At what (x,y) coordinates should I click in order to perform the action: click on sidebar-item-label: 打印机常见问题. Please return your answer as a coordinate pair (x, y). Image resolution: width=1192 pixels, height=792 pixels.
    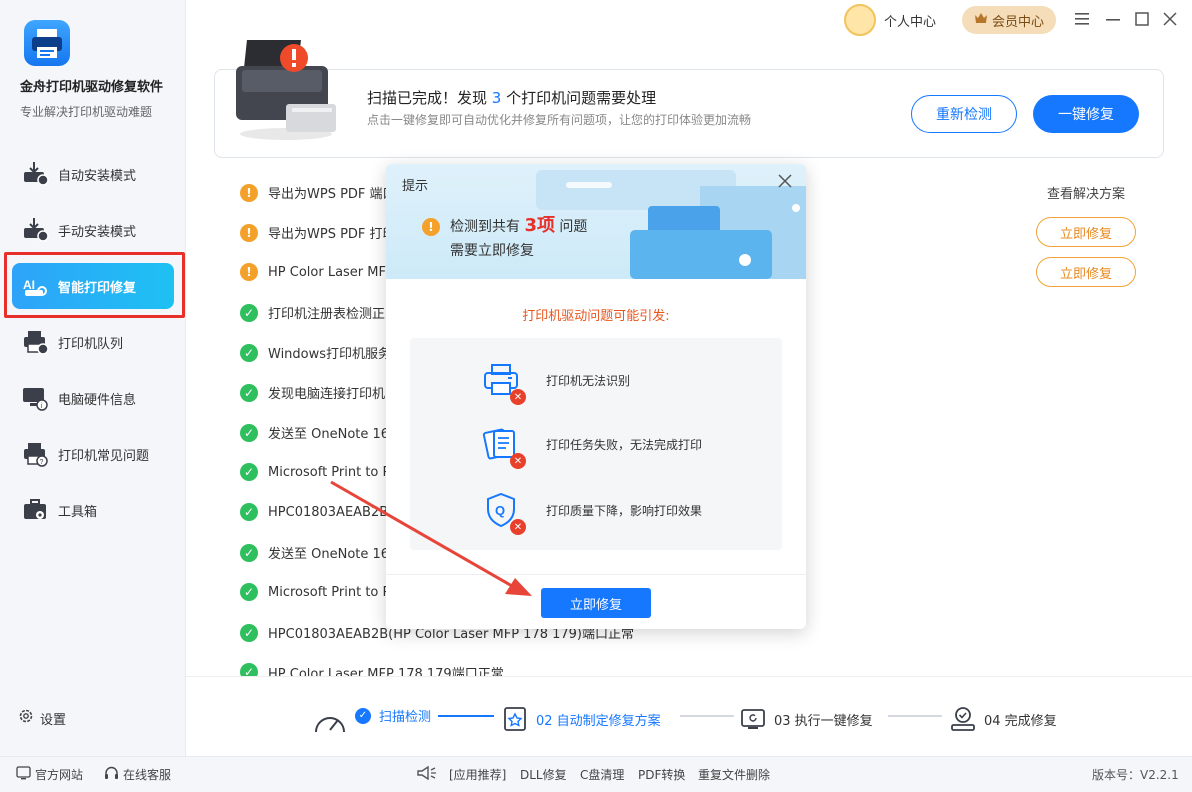
    Looking at the image, I should click on (104, 456).